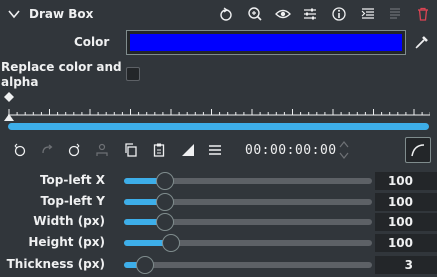 The width and height of the screenshot is (437, 277). I want to click on param-label: Thickness (px), so click(55, 264).